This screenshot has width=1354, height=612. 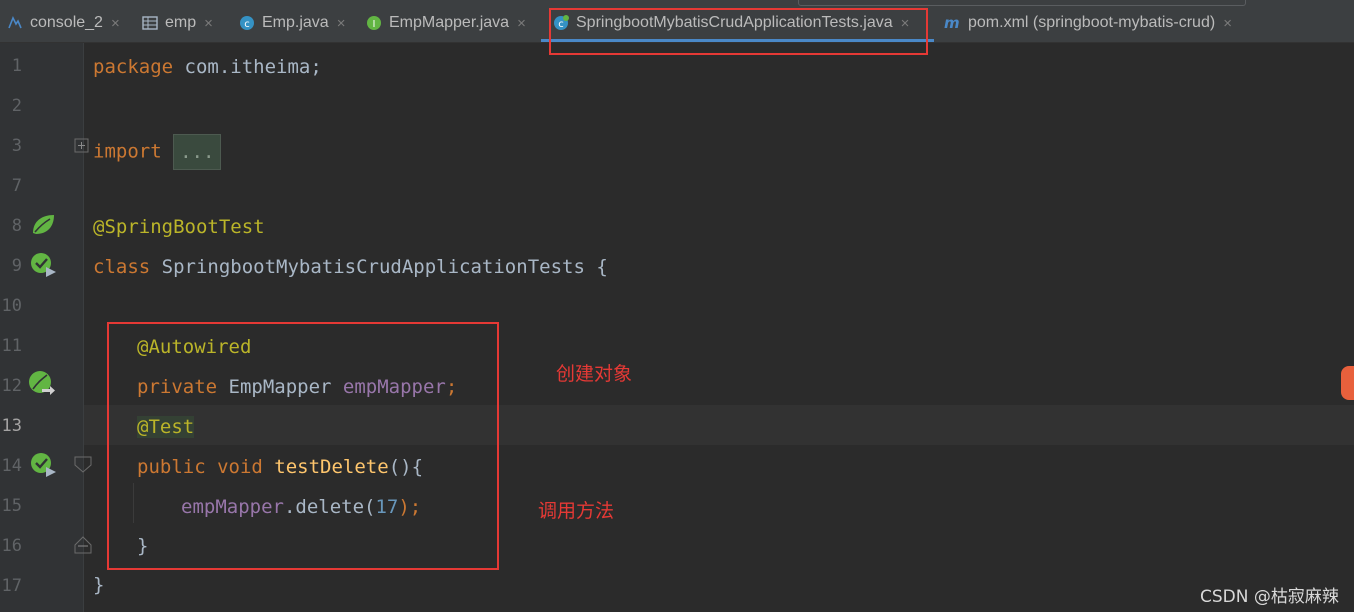 I want to click on console-icon, so click(x=15, y=23).